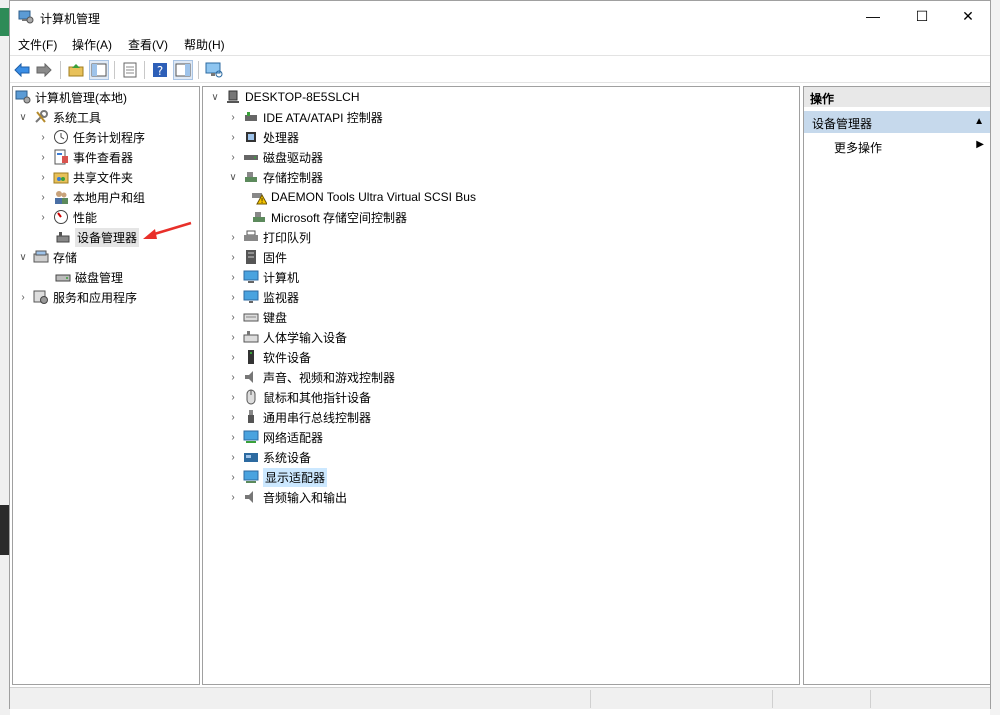 This screenshot has width=1000, height=715. Describe the element at coordinates (361, 197) in the screenshot. I see `device-category-item: ! DAEMON Tools Ultra Virtual SCSI Bus` at that location.